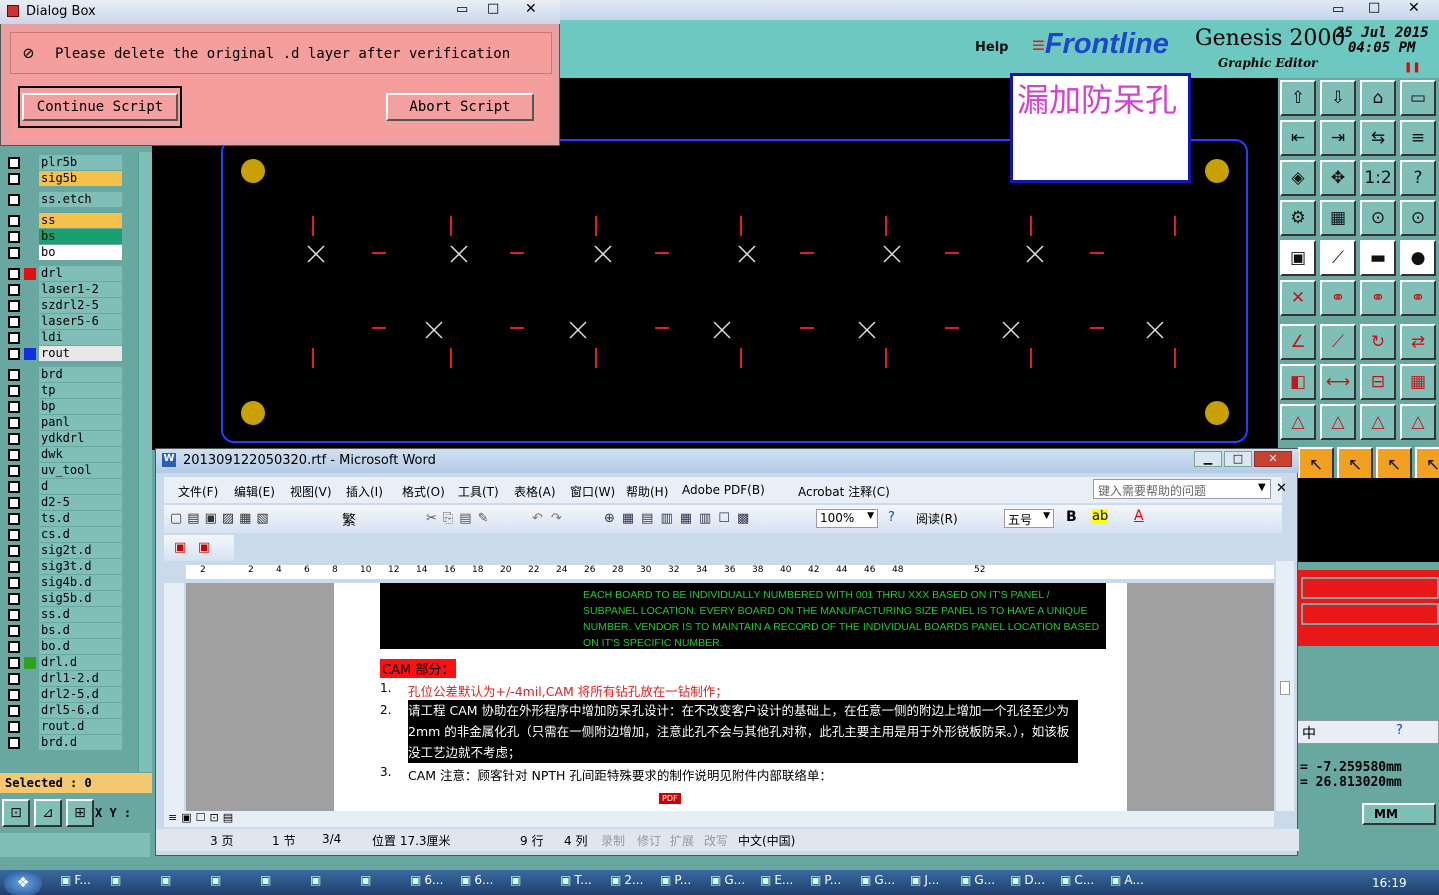 The height and width of the screenshot is (895, 1439). Describe the element at coordinates (62, 646) in the screenshot. I see `layer-row: bo.d` at that location.